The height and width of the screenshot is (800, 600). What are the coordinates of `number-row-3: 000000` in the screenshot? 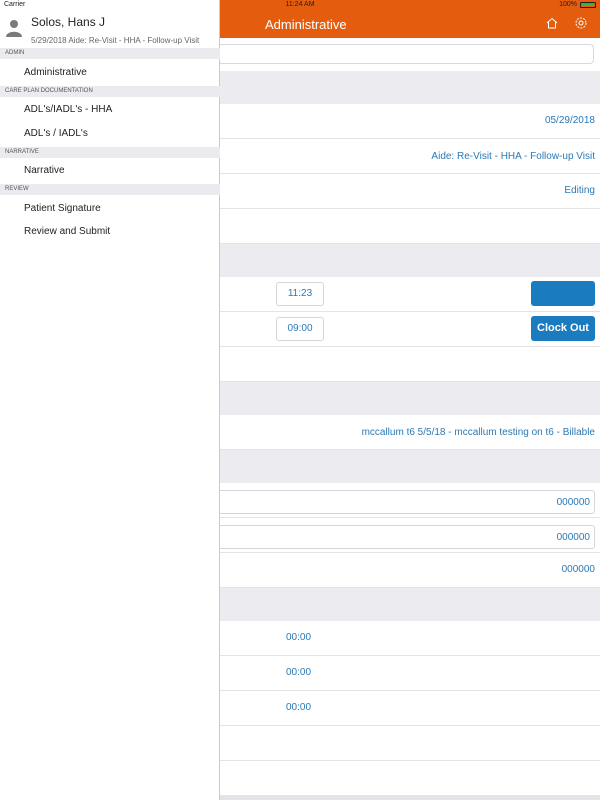 It's located at (410, 570).